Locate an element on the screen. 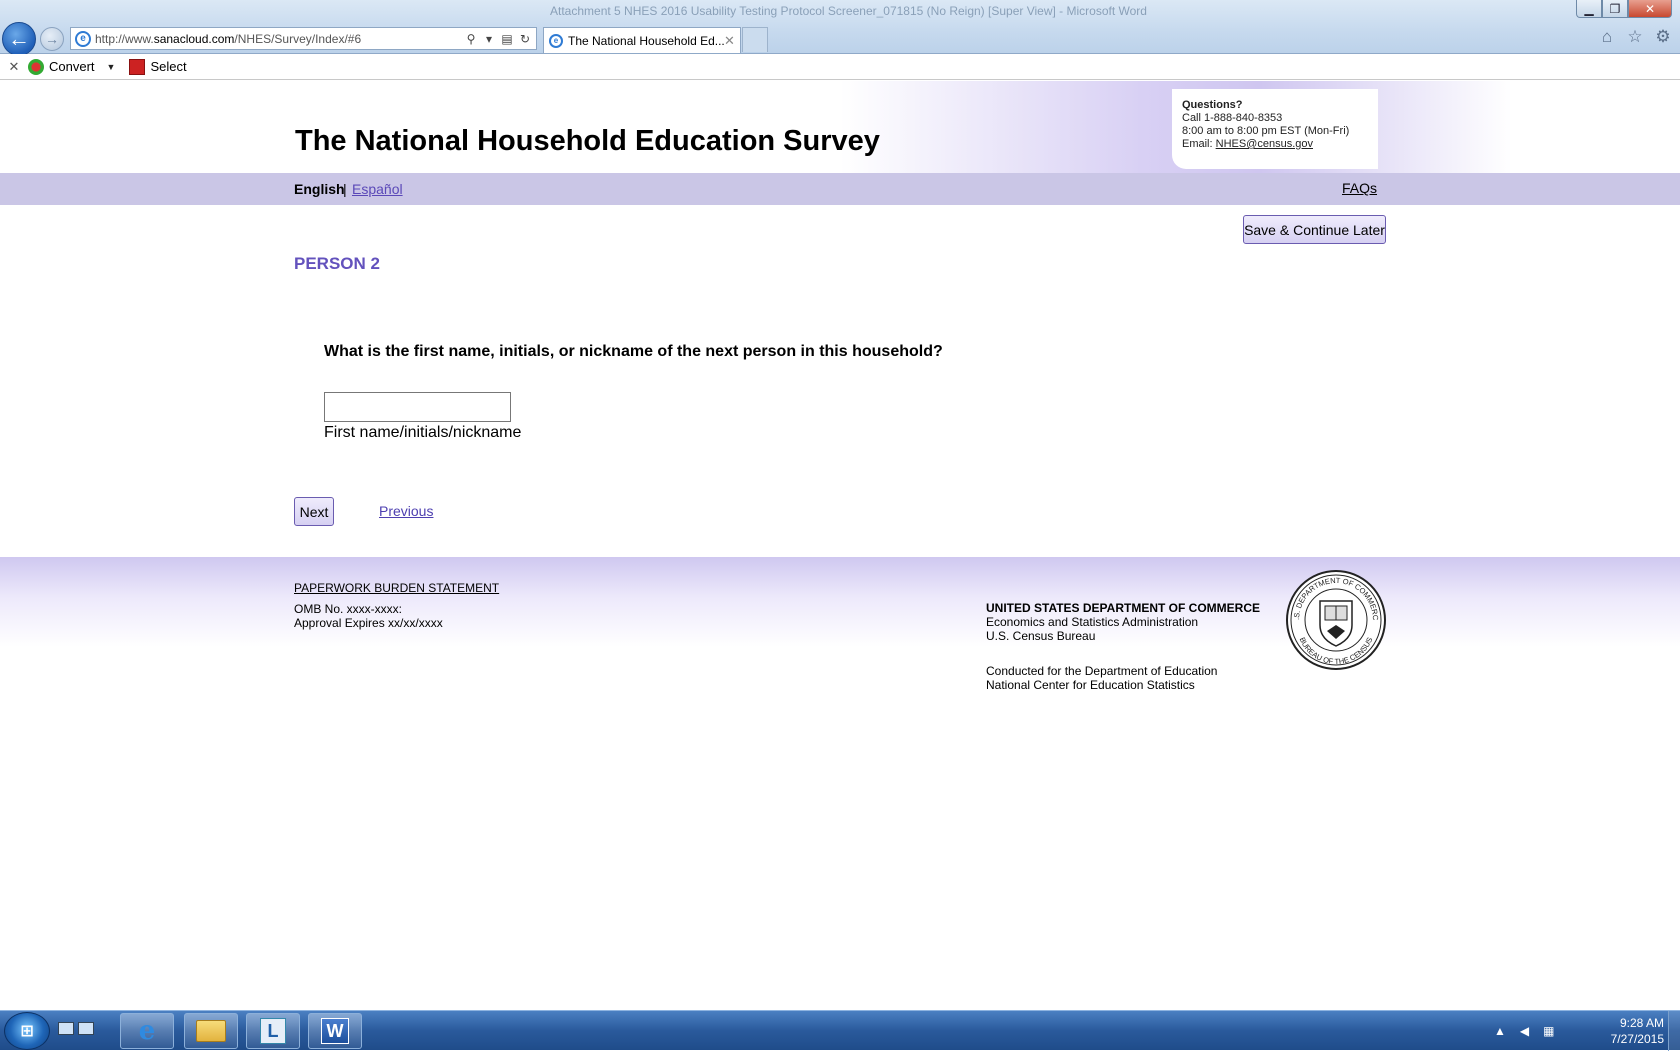  conducted-line-2: National Center for Education Statistics is located at coordinates (1090, 685).